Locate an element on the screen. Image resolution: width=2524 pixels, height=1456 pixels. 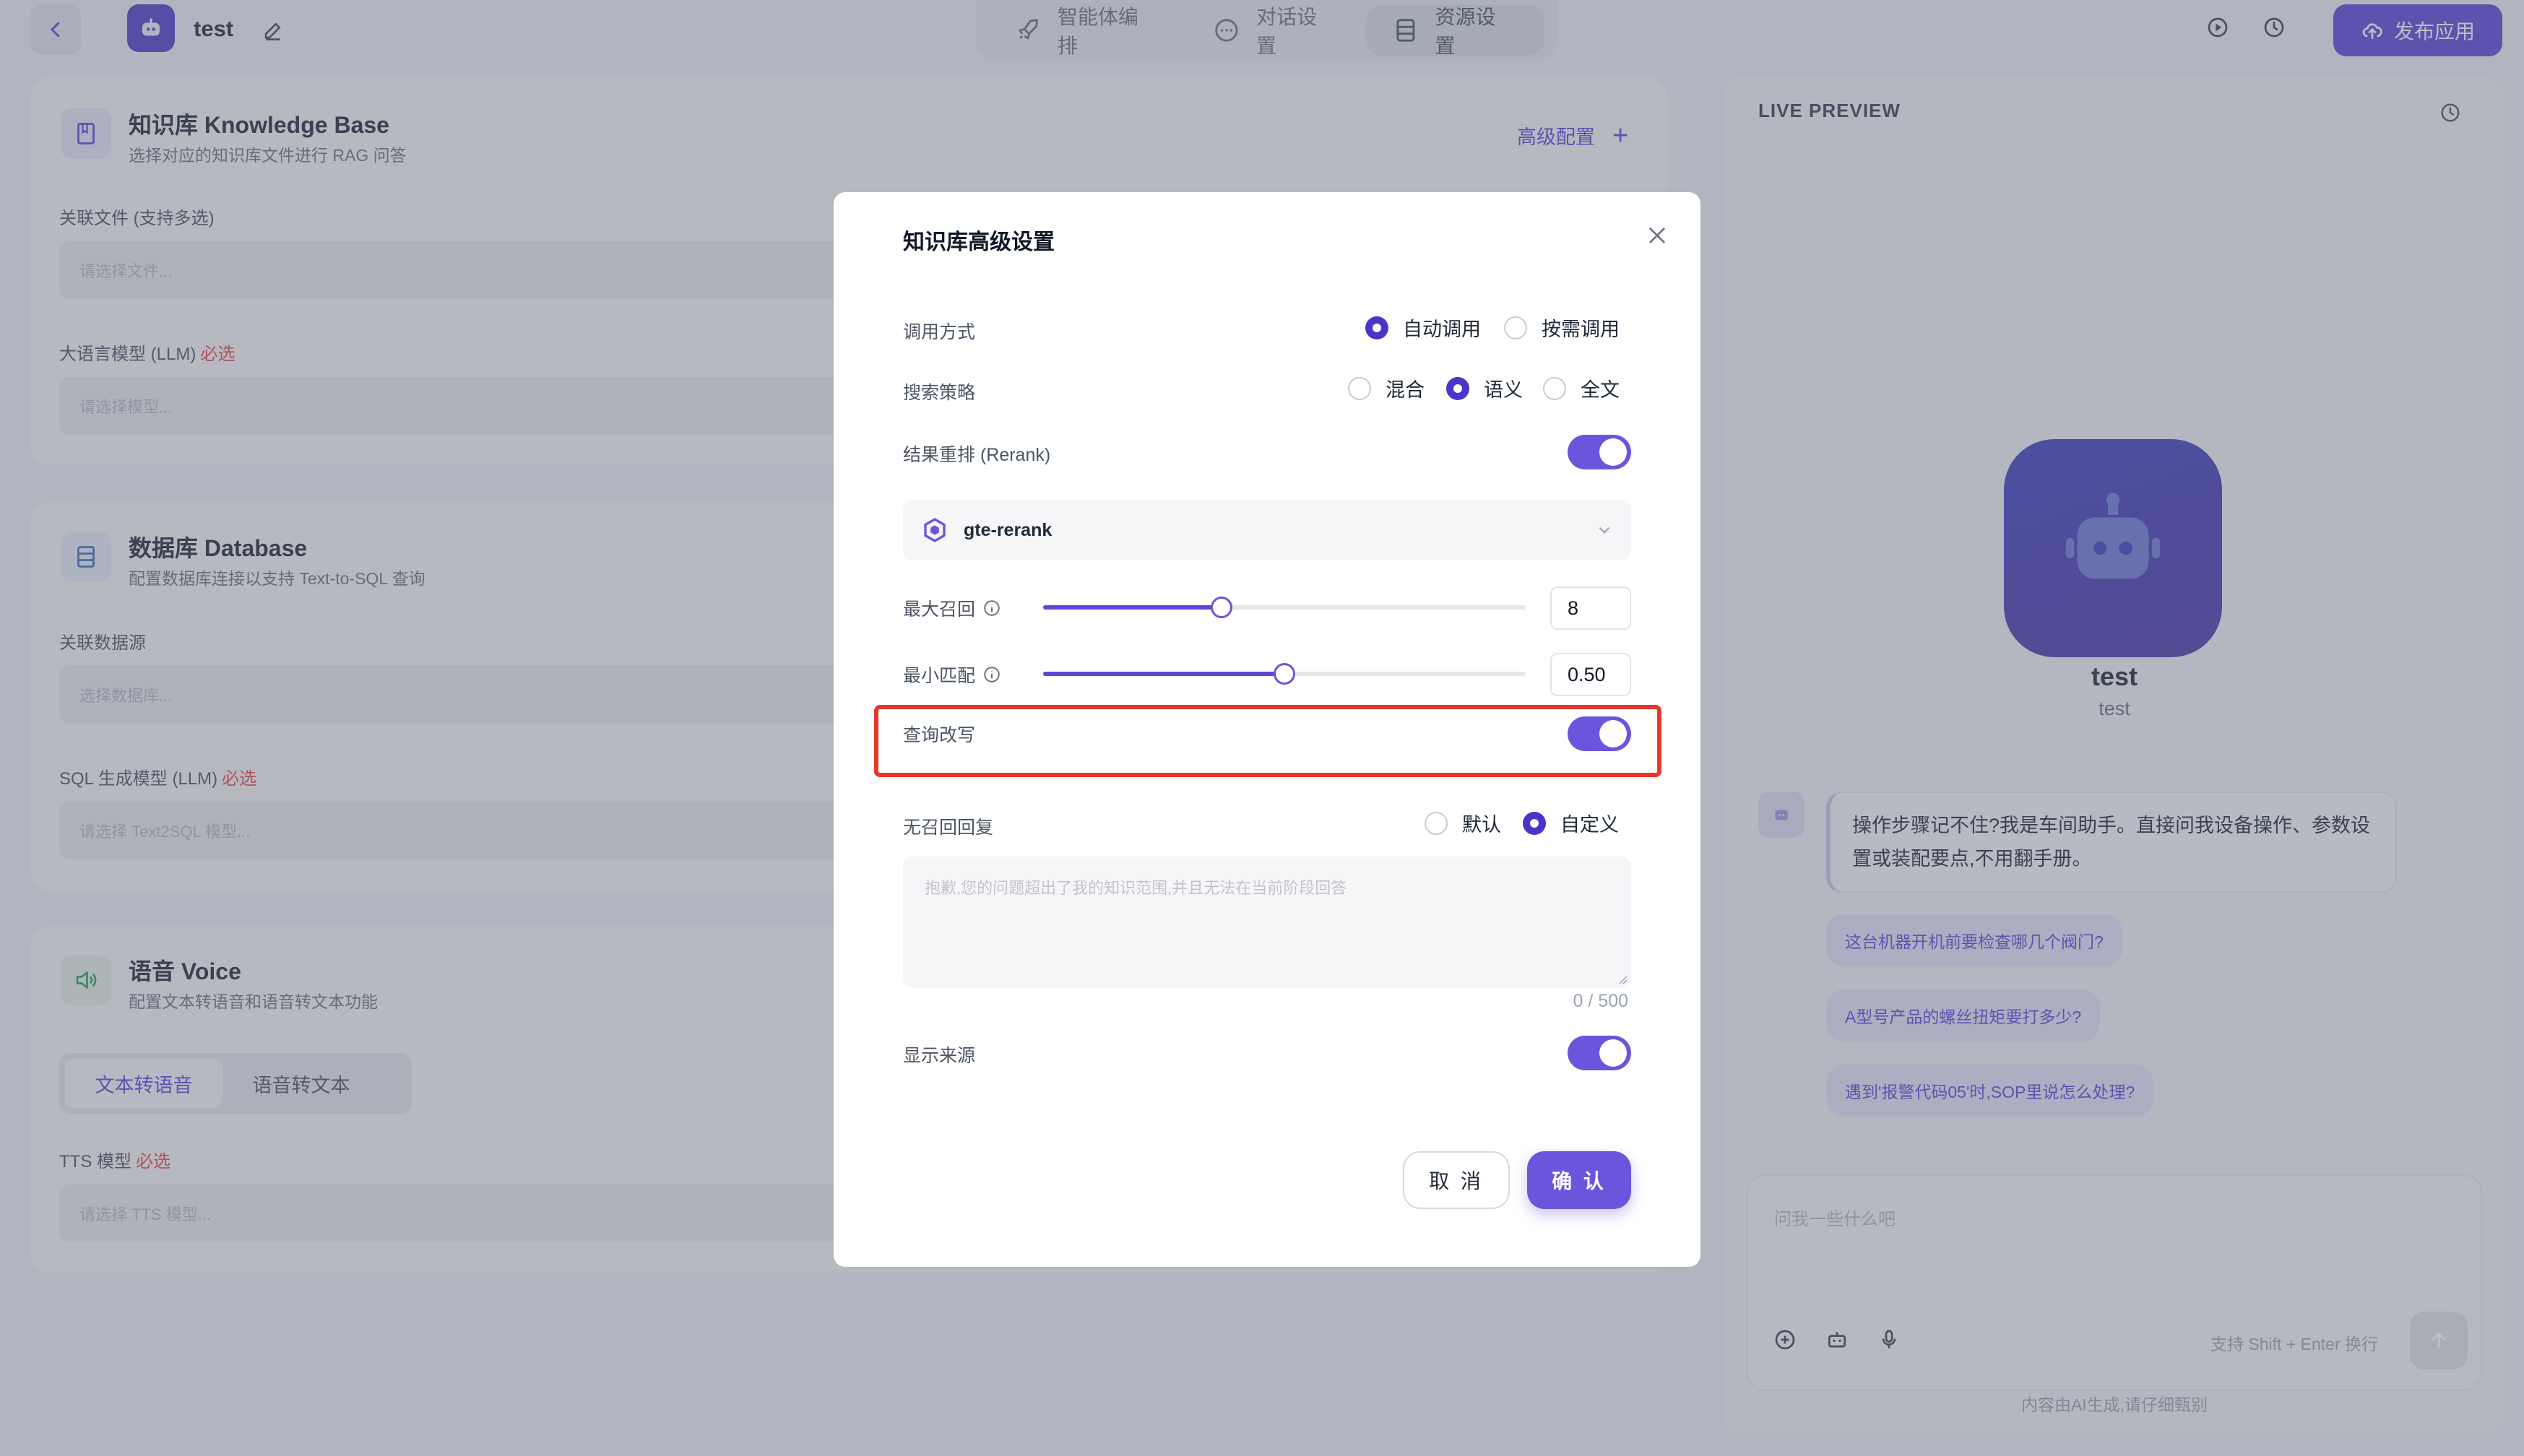
no-recall-label: 无召回回复 is located at coordinates (948, 828).